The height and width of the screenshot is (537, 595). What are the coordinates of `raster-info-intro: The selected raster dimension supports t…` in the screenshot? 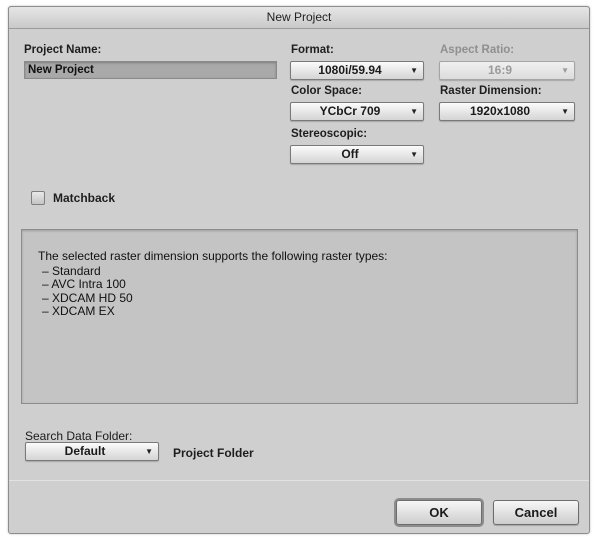 It's located at (213, 256).